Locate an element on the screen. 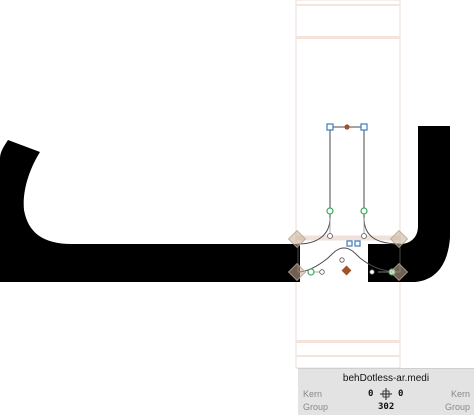 The image size is (474, 415). handle-mid is located at coordinates (342, 260).